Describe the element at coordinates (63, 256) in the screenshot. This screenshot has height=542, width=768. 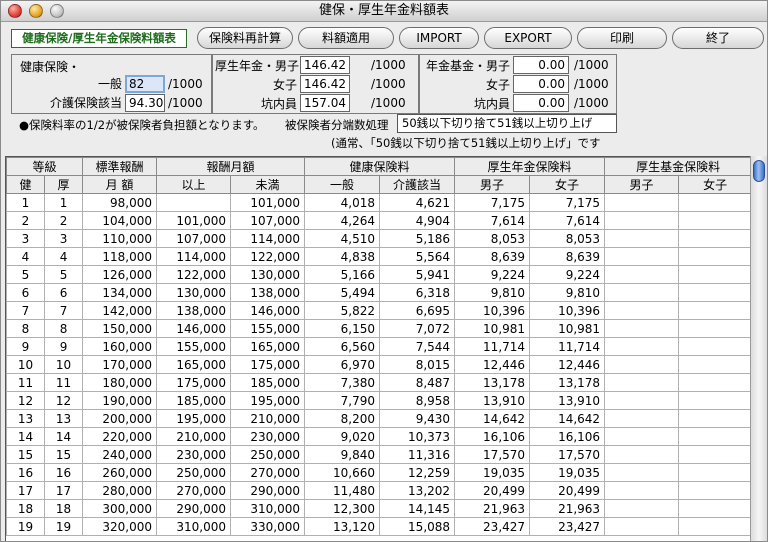
I see `table-cell: 4` at that location.